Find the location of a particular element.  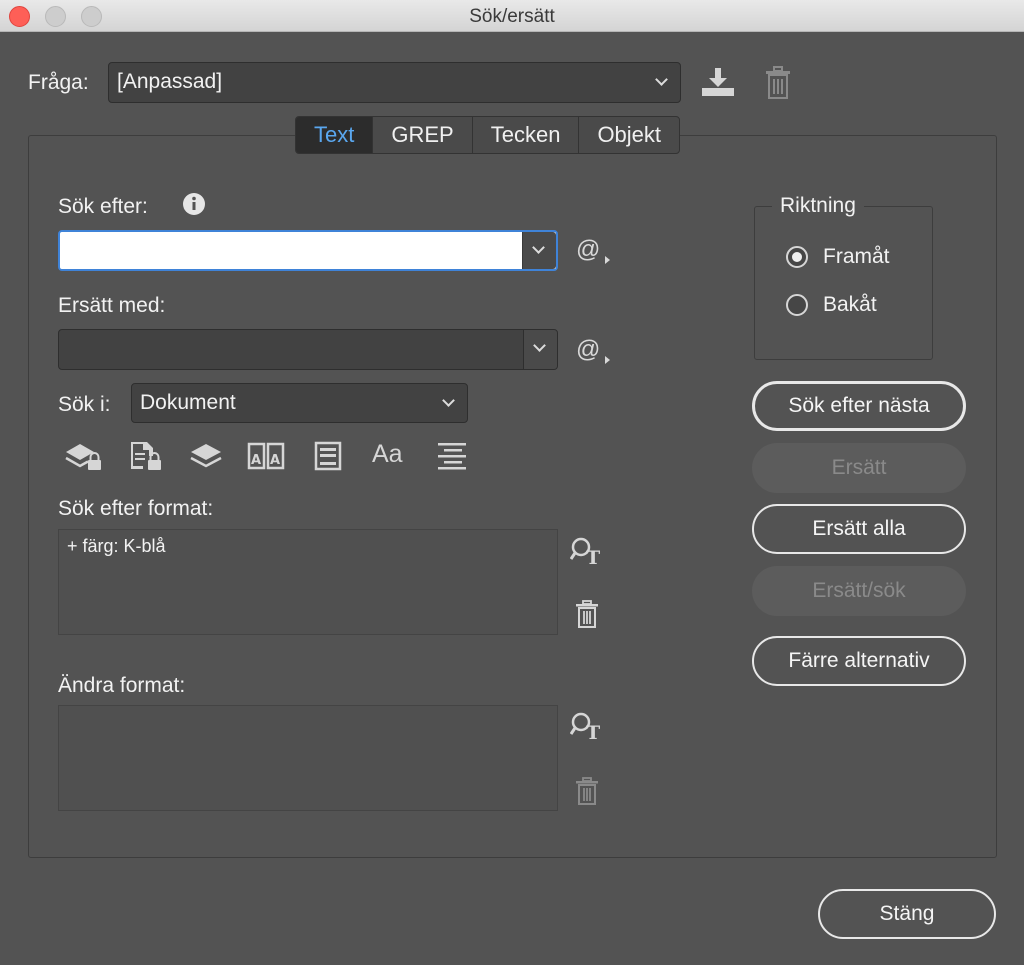

specify-change-format-icon: T is located at coordinates (588, 726).